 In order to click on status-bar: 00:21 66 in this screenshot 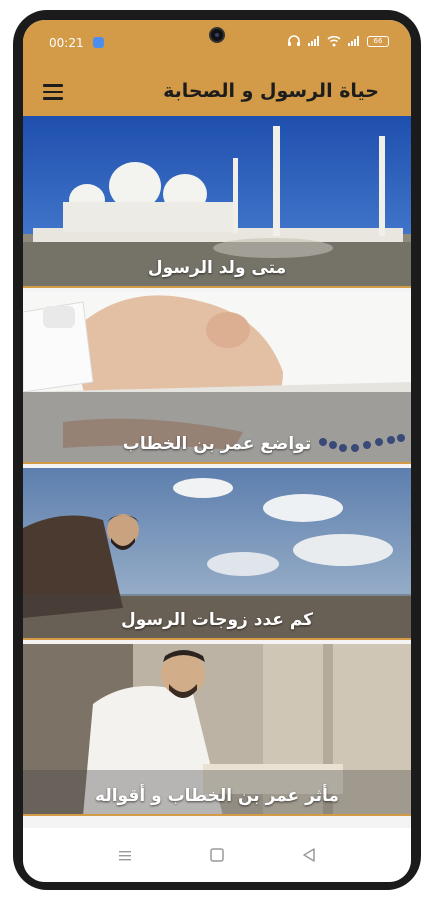, I will do `click(217, 44)`.